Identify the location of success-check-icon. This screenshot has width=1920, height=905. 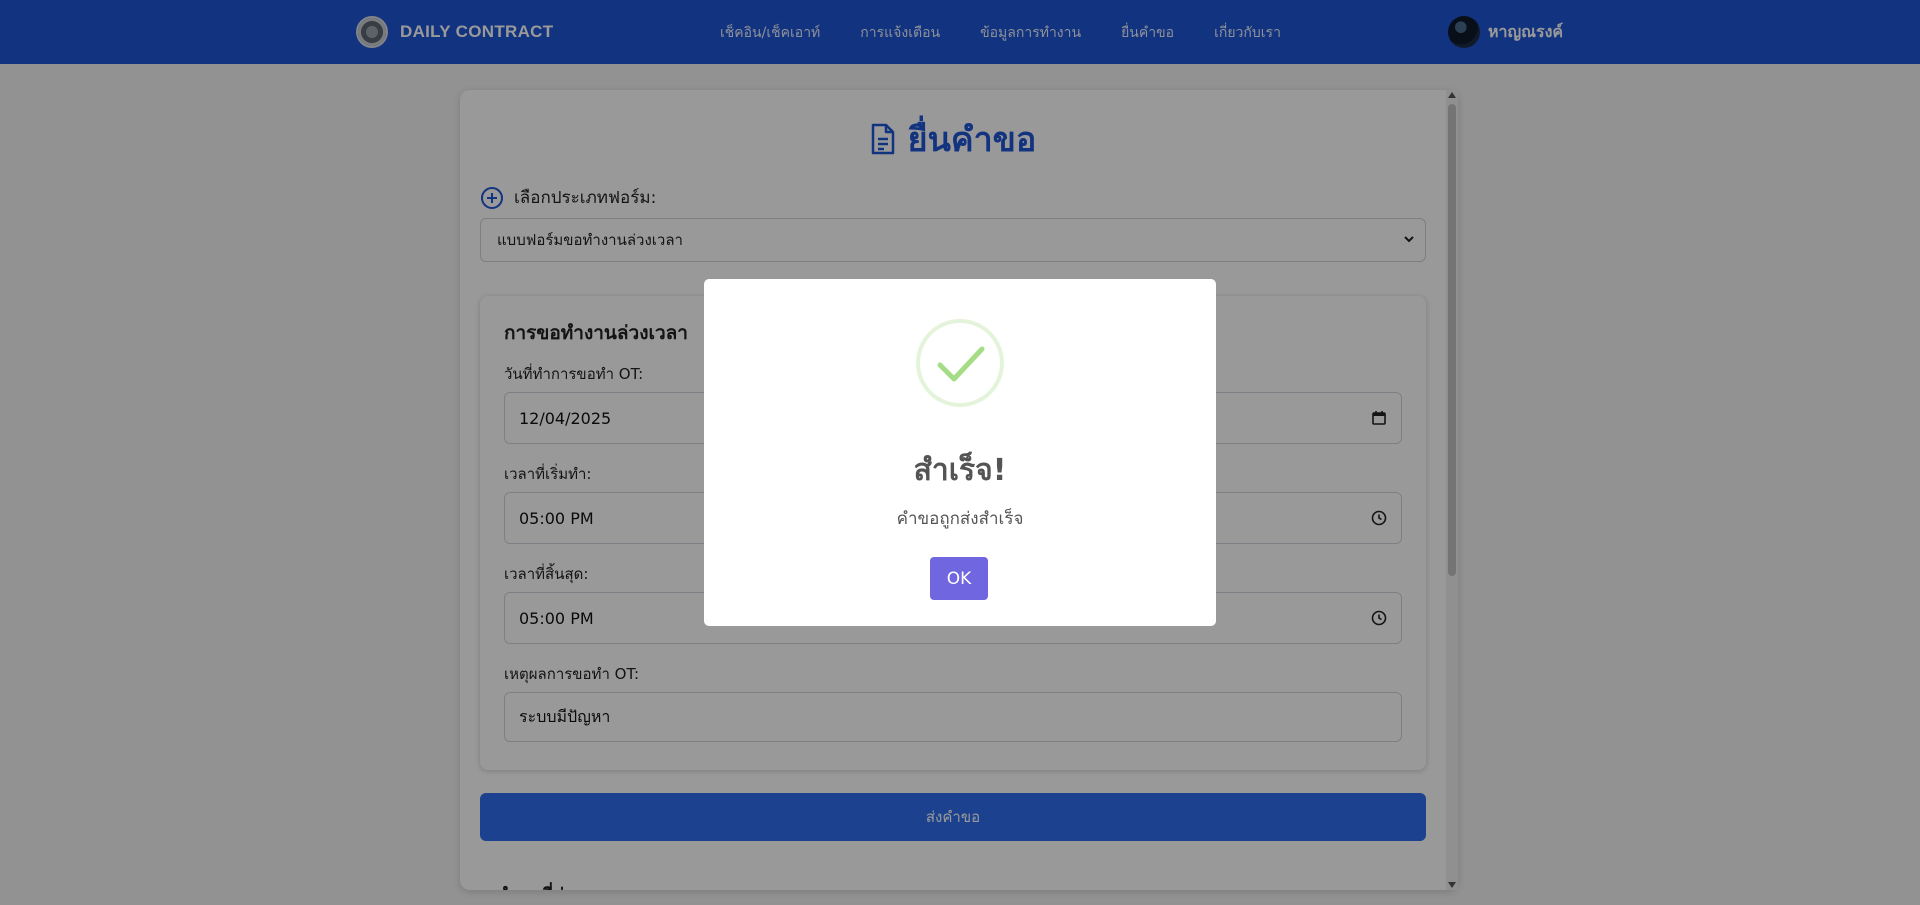
(960, 363).